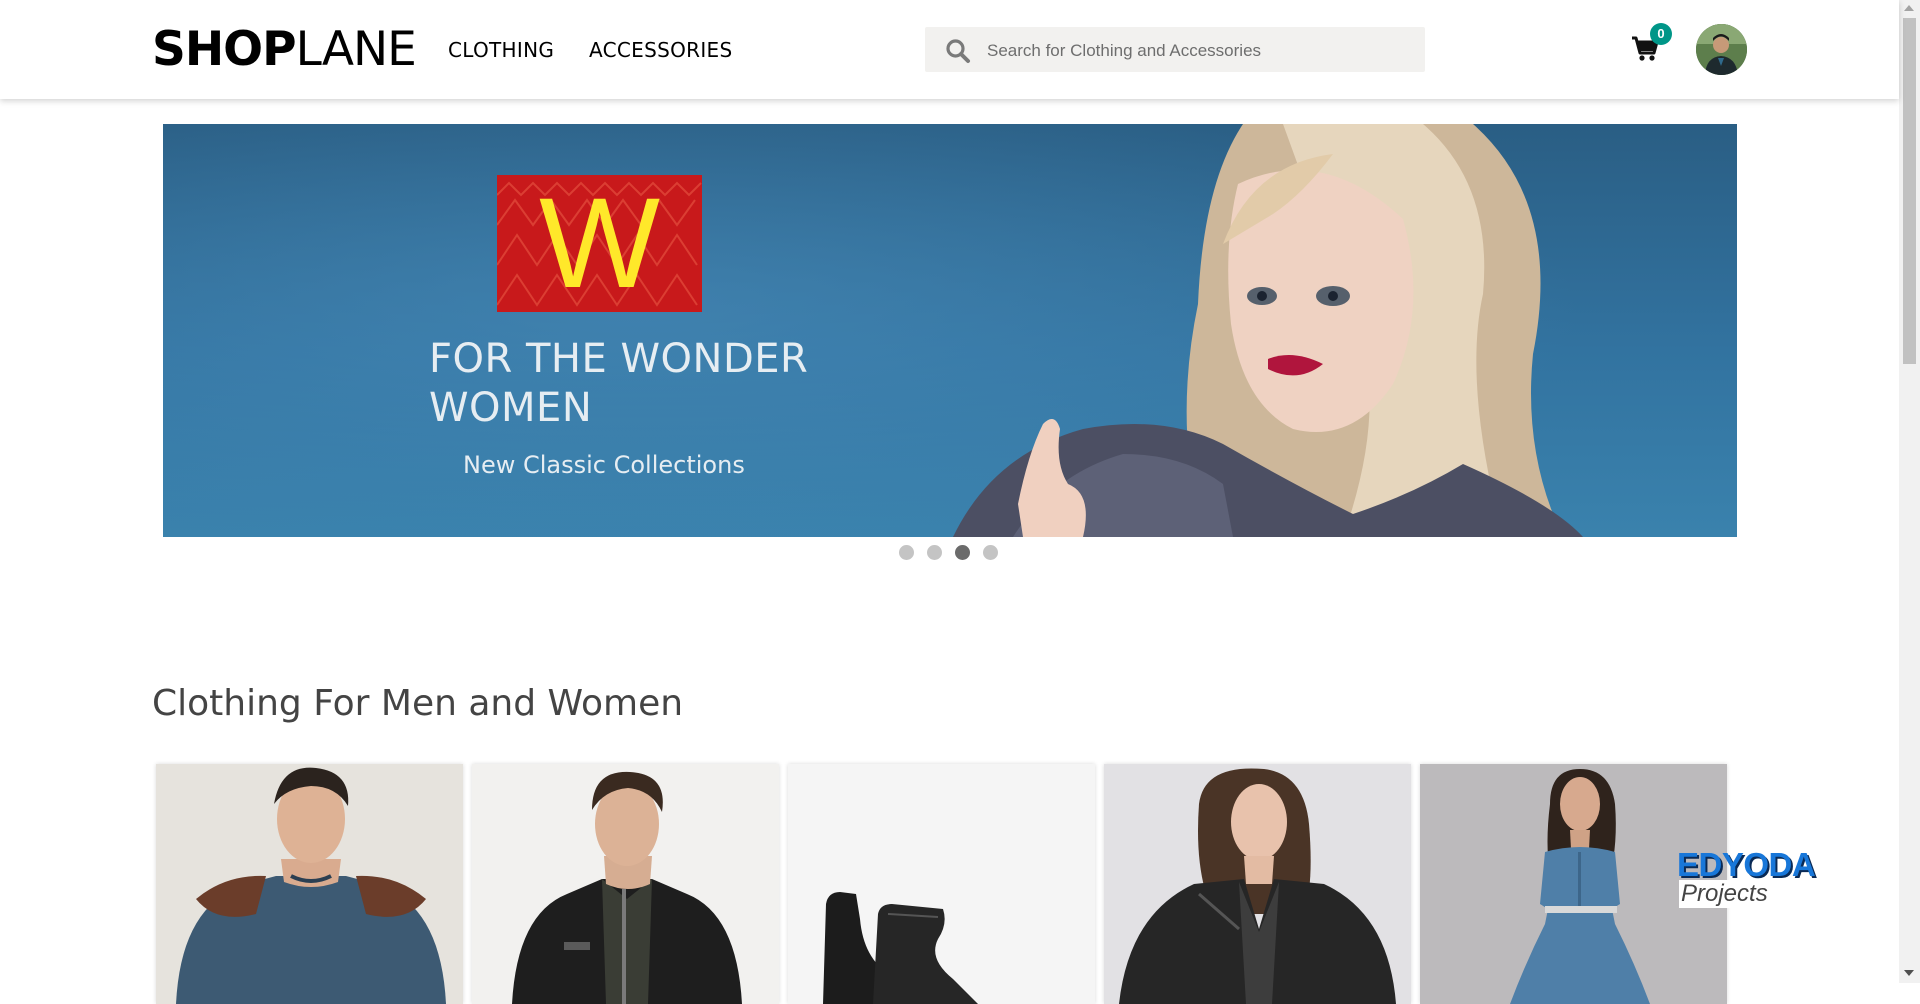  I want to click on shoplane-logo: SHOPLANE, so click(284, 50).